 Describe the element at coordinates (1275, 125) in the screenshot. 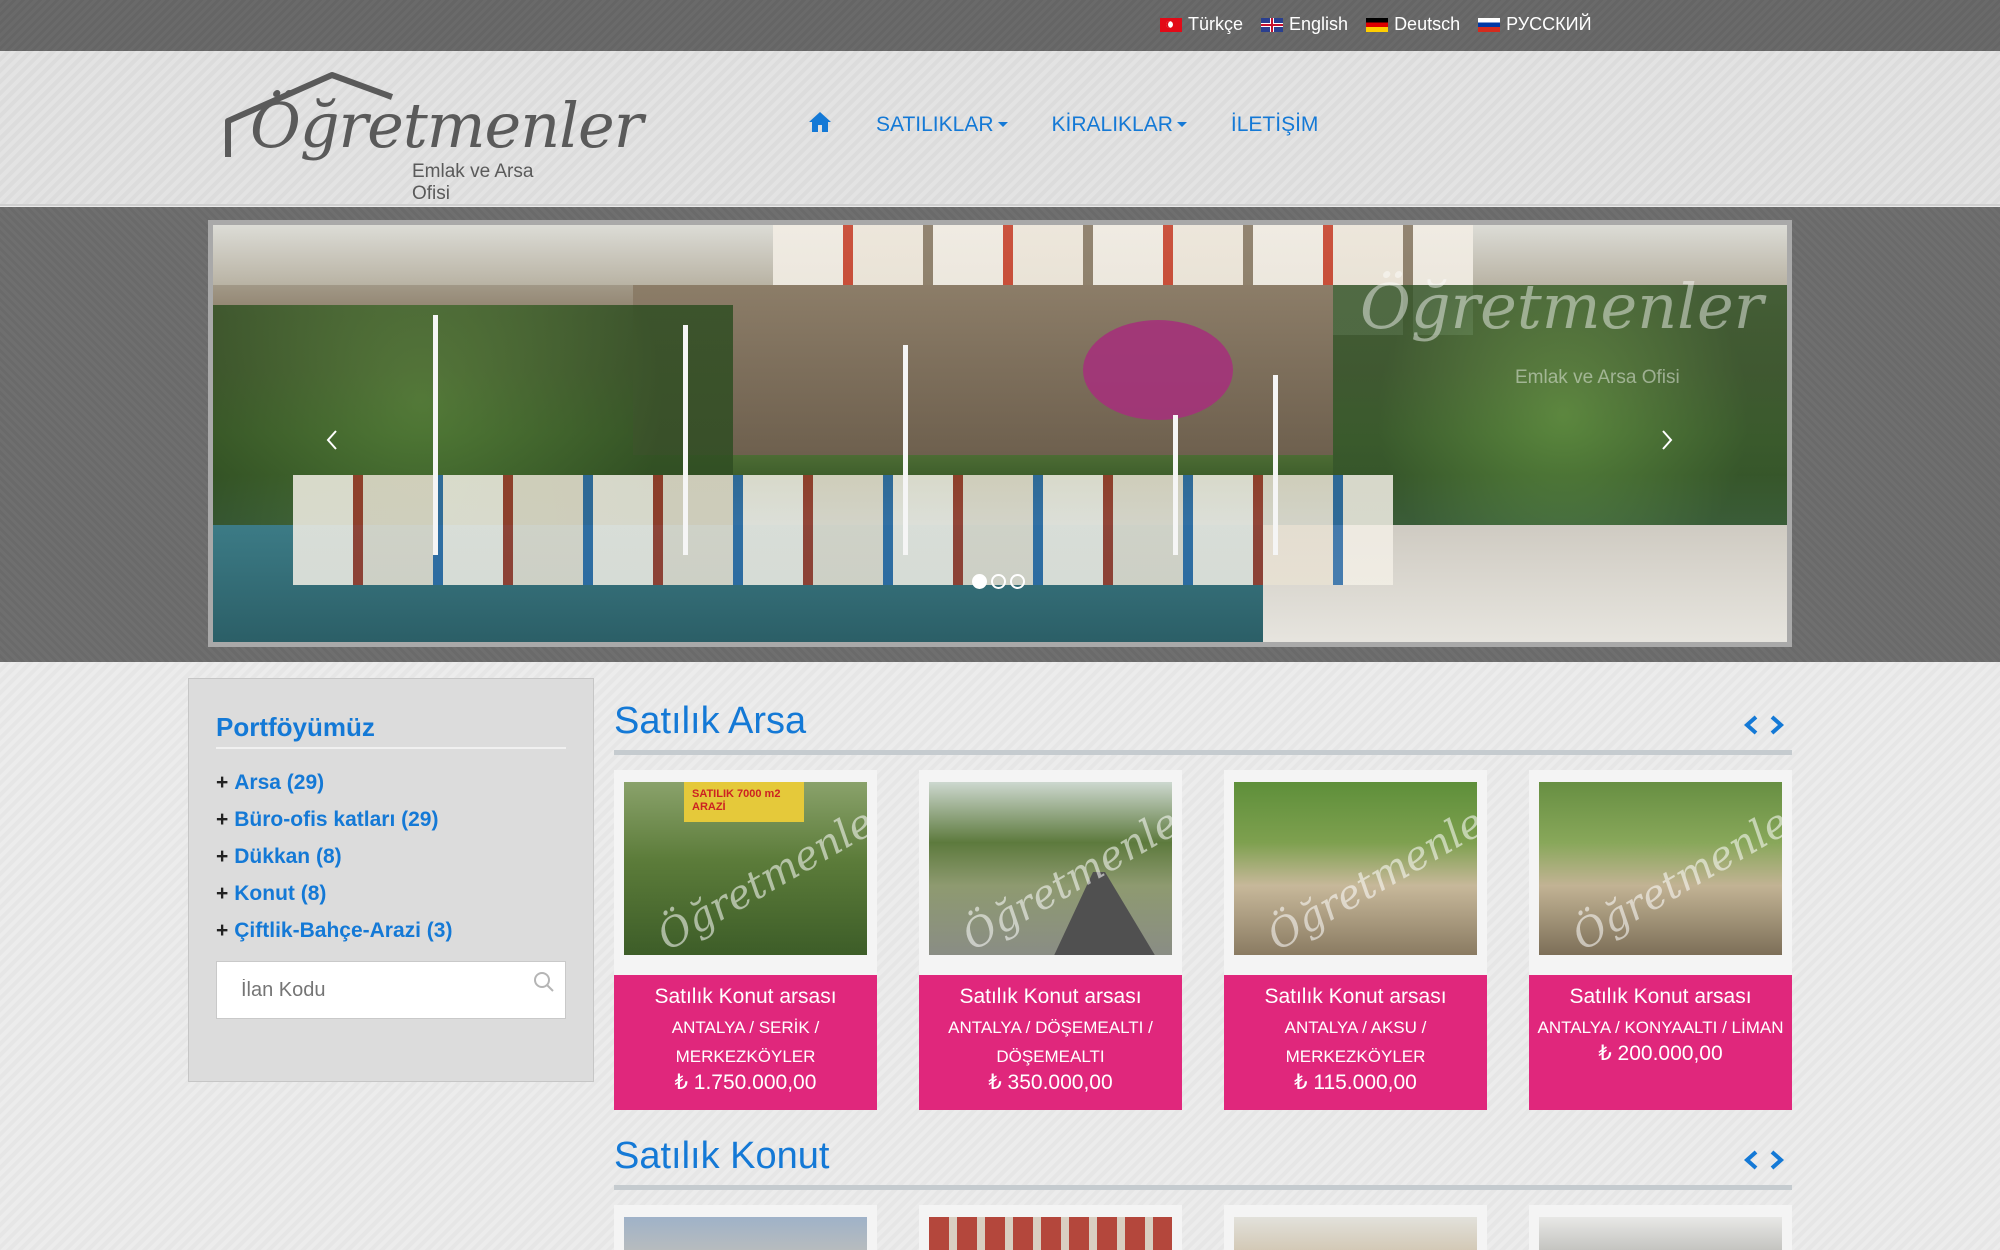

I see `nav-iletisim: İLETİŞİM` at that location.